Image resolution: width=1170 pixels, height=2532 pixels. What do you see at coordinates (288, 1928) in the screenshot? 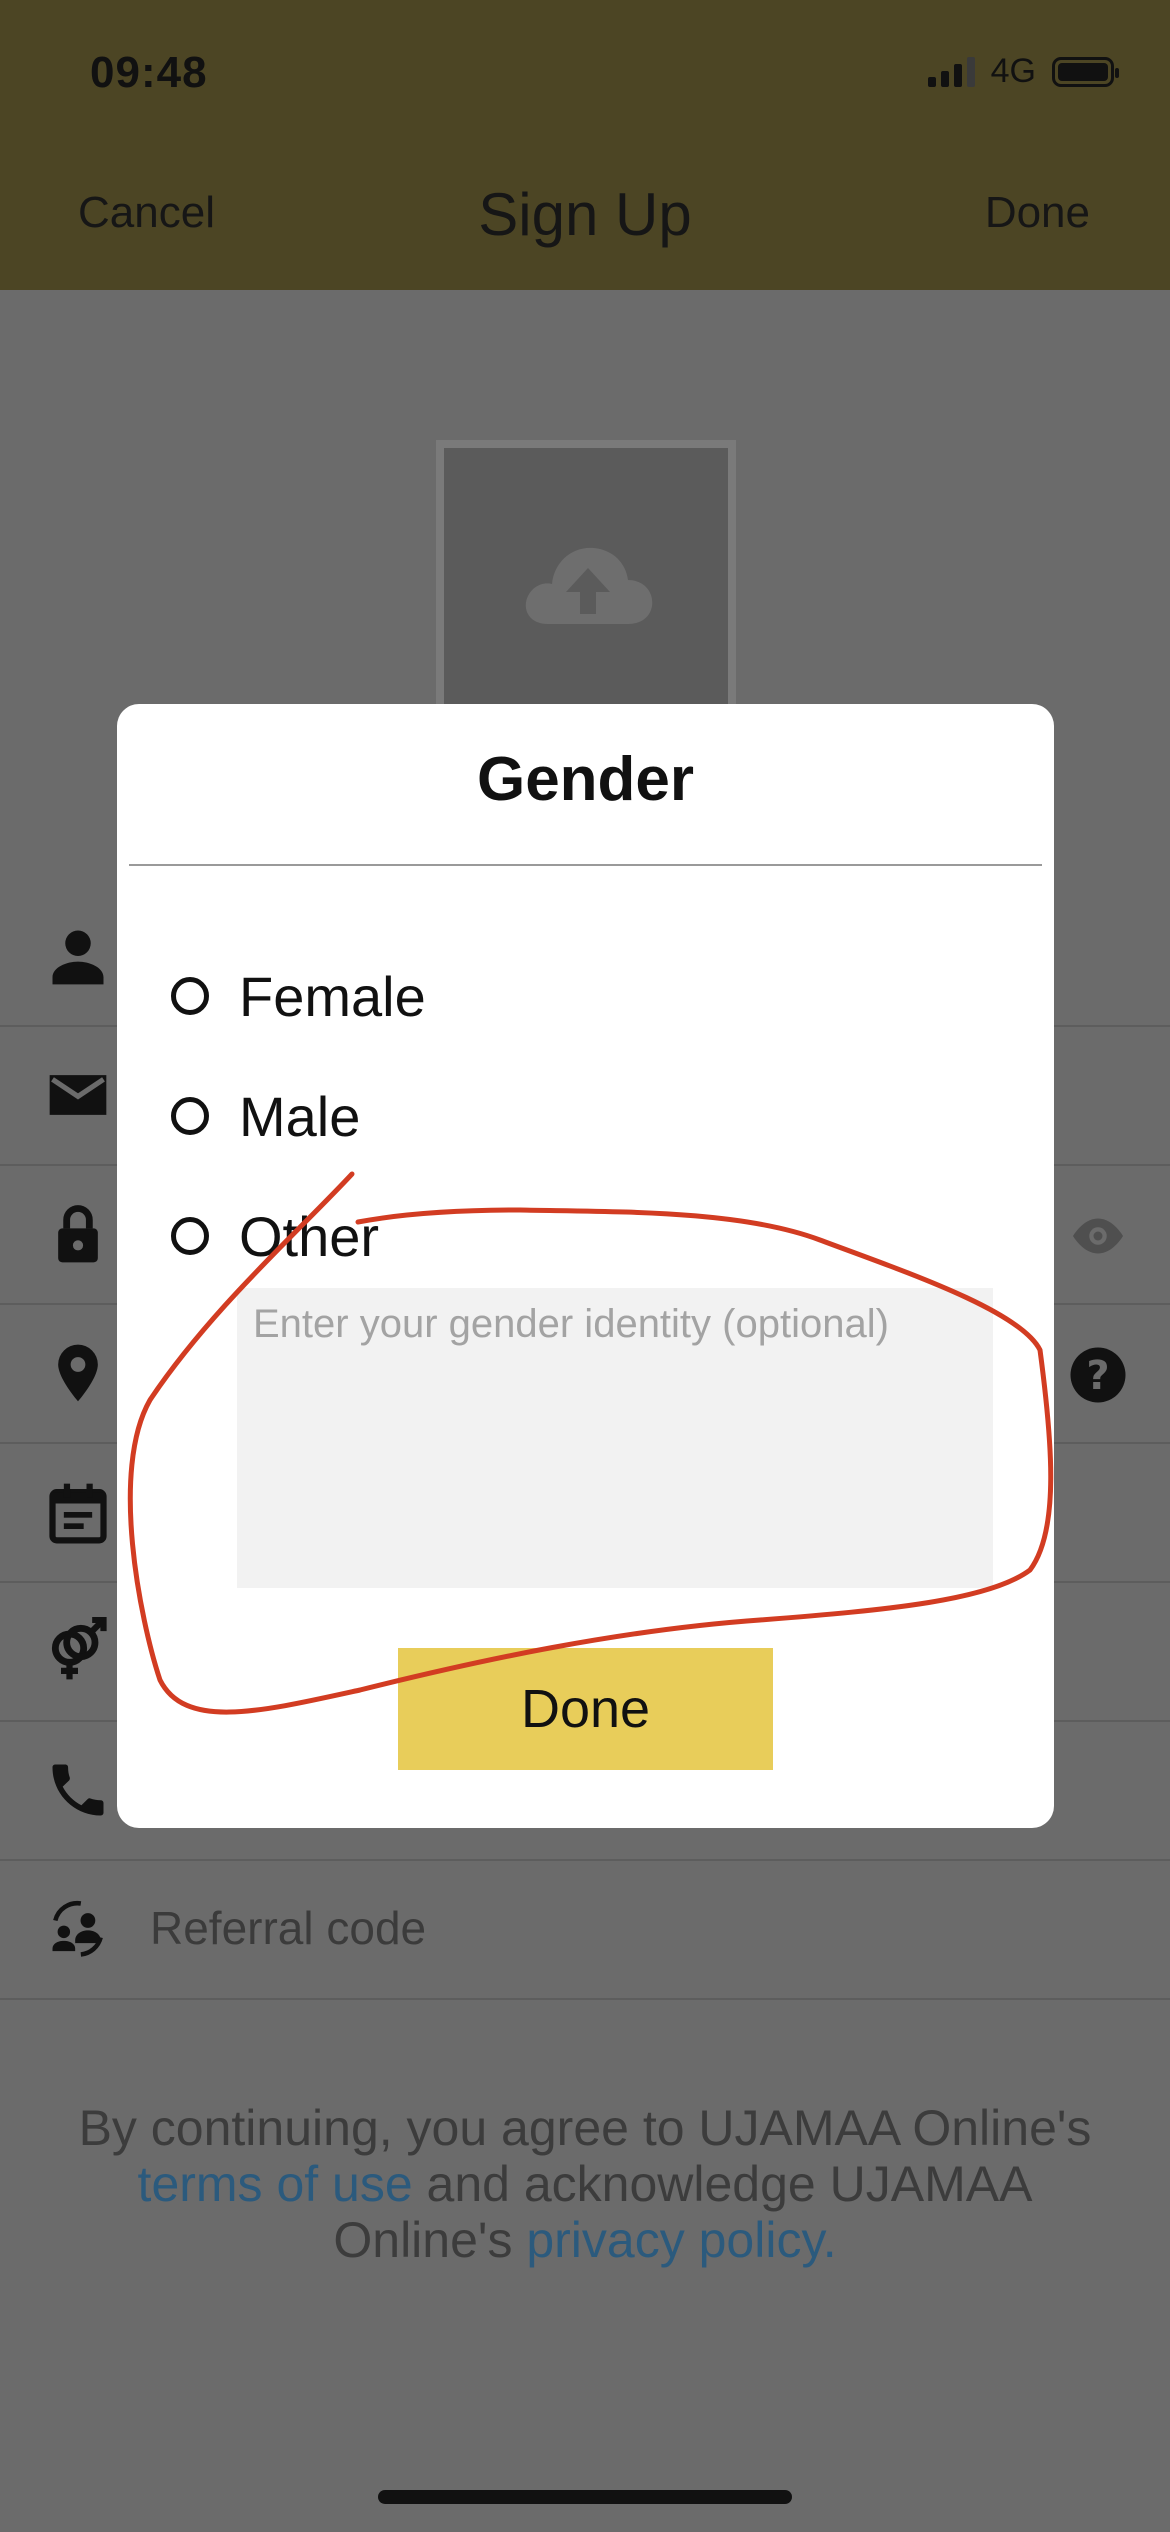
I see `referral-code-field: Referral code` at bounding box center [288, 1928].